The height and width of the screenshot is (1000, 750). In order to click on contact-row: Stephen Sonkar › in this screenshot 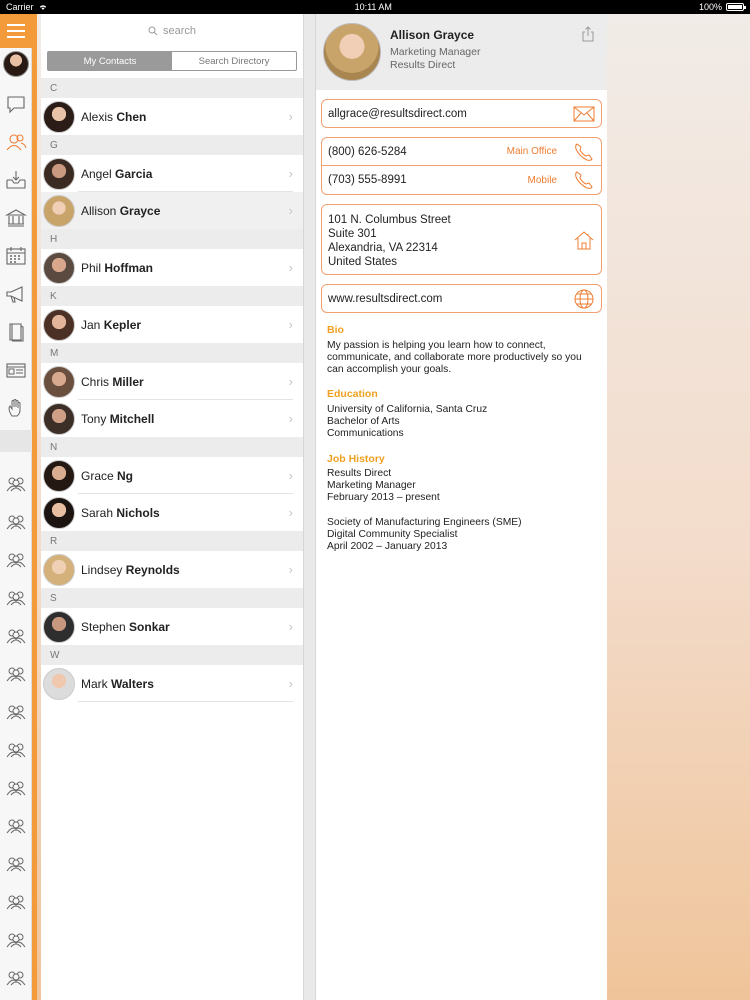, I will do `click(172, 626)`.